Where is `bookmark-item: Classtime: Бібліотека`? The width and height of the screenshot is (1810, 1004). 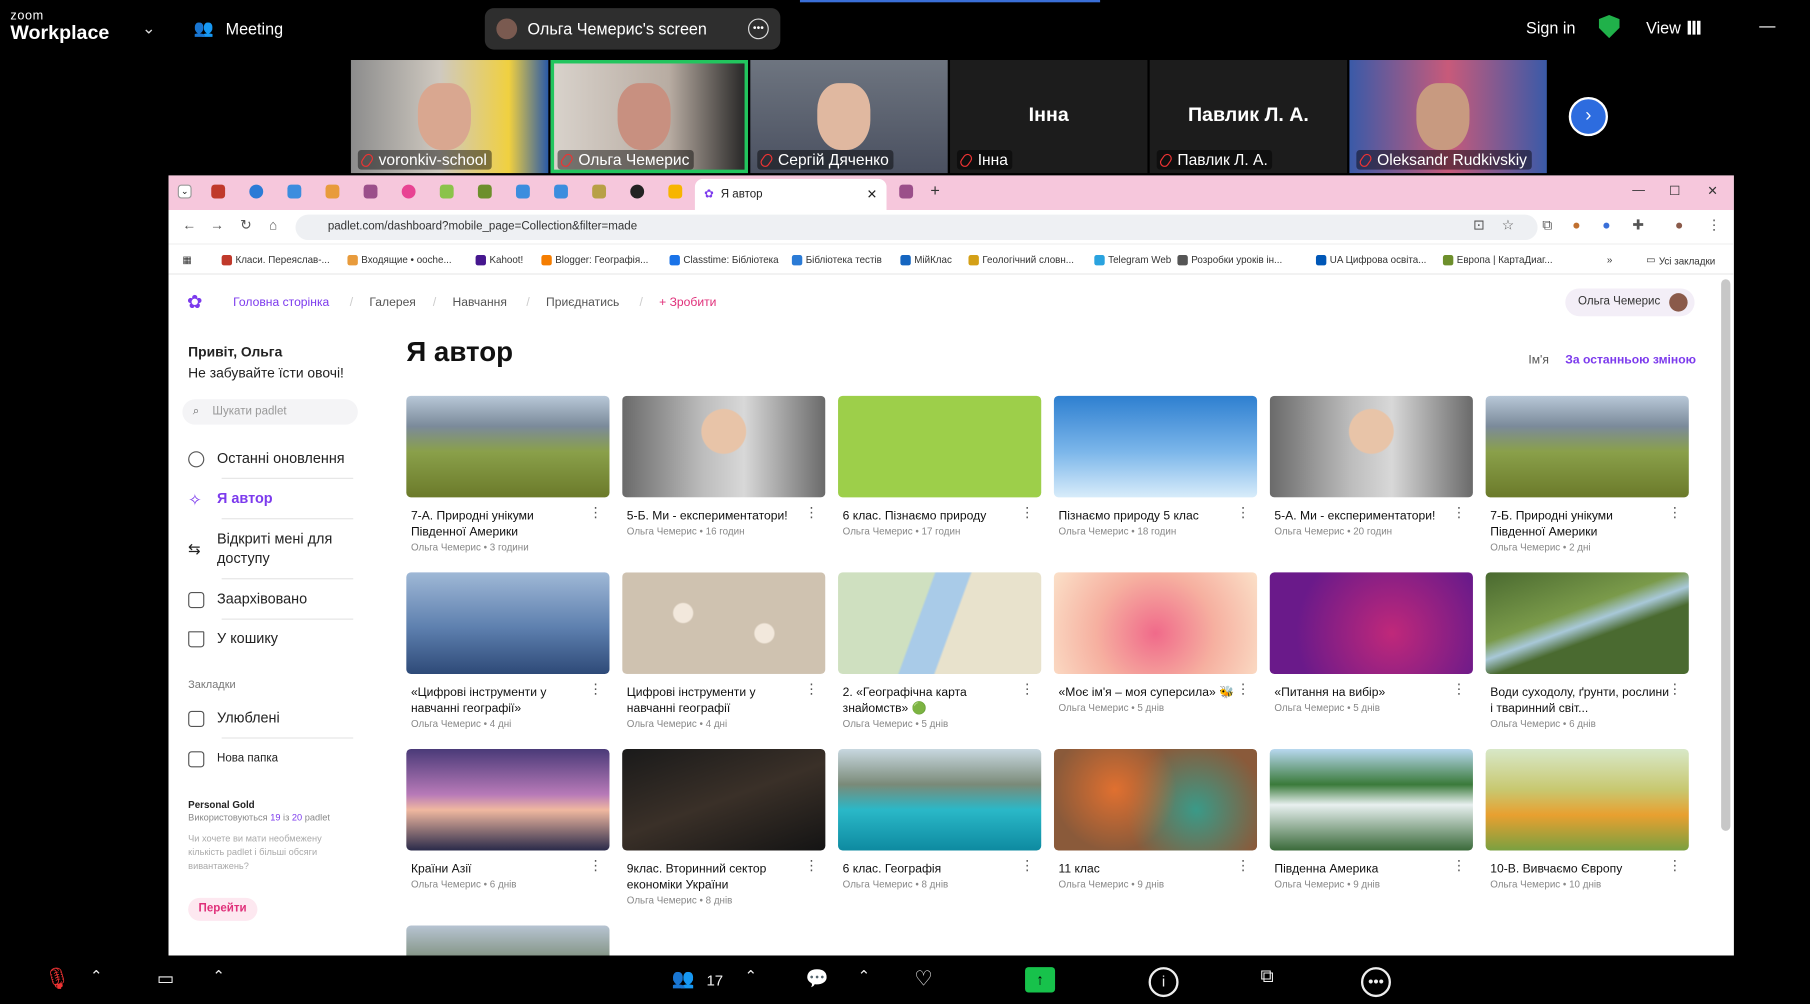
bookmark-item: Classtime: Бібліотека is located at coordinates (724, 259).